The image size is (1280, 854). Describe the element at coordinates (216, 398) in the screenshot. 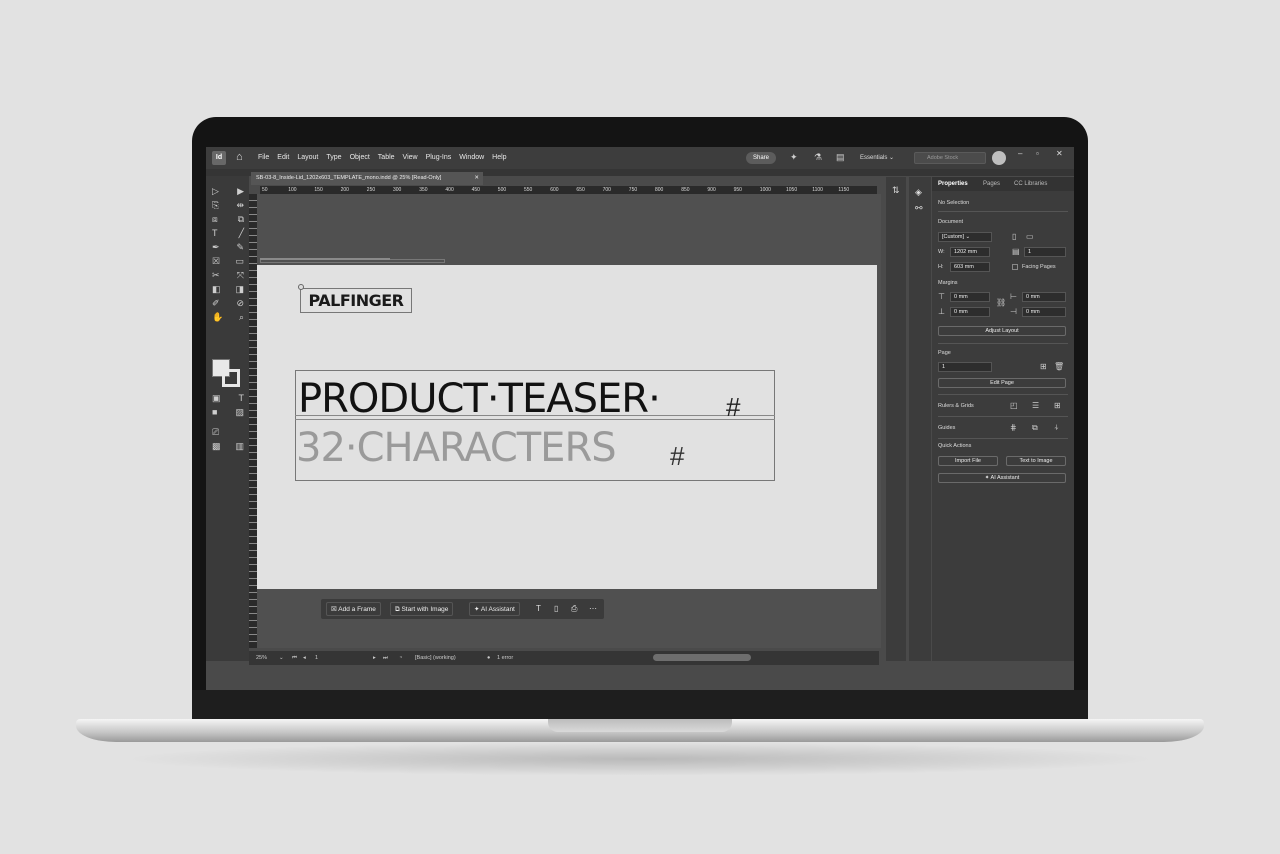

I see `container-format-icon: ▣` at that location.